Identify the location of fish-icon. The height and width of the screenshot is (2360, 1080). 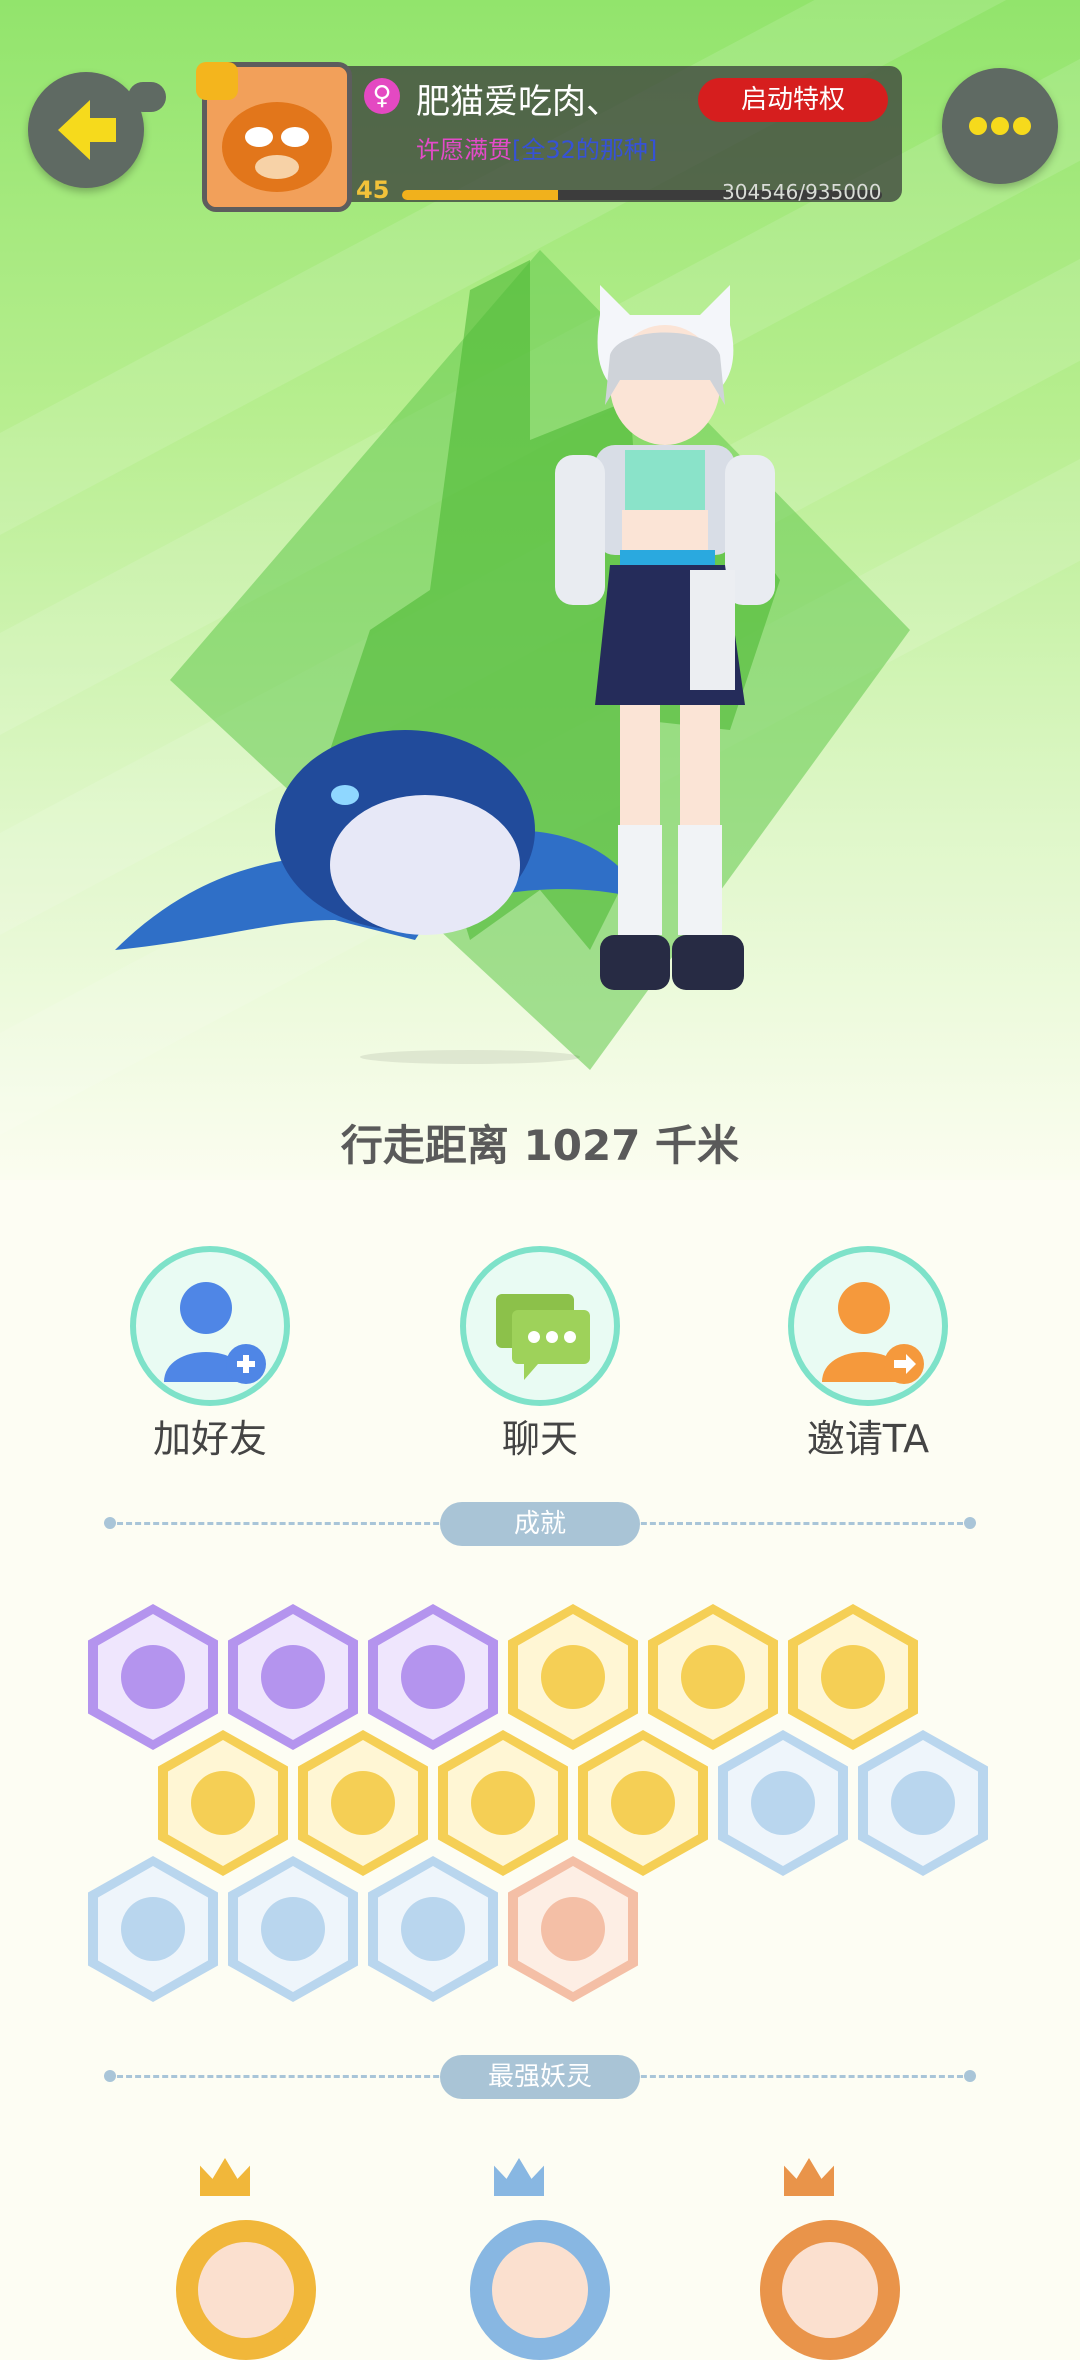
(503, 1803).